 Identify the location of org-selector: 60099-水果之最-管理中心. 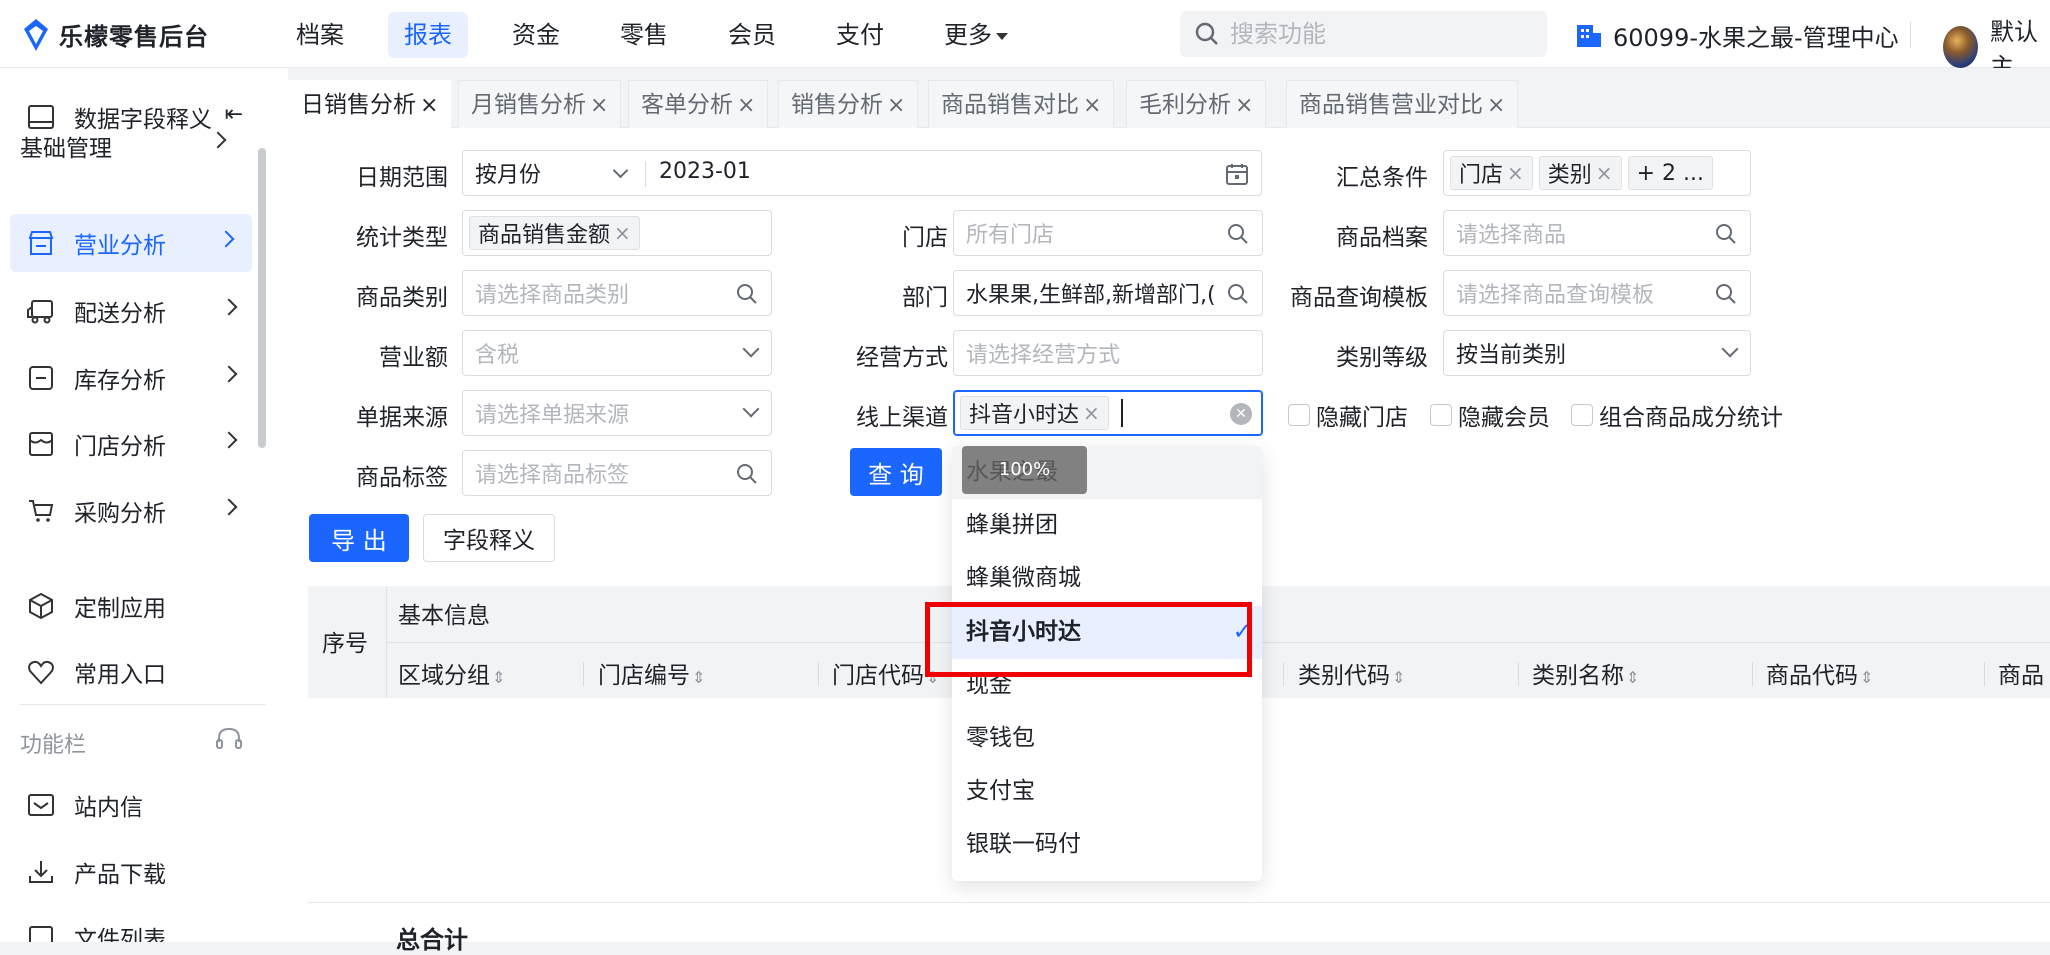
(1737, 35).